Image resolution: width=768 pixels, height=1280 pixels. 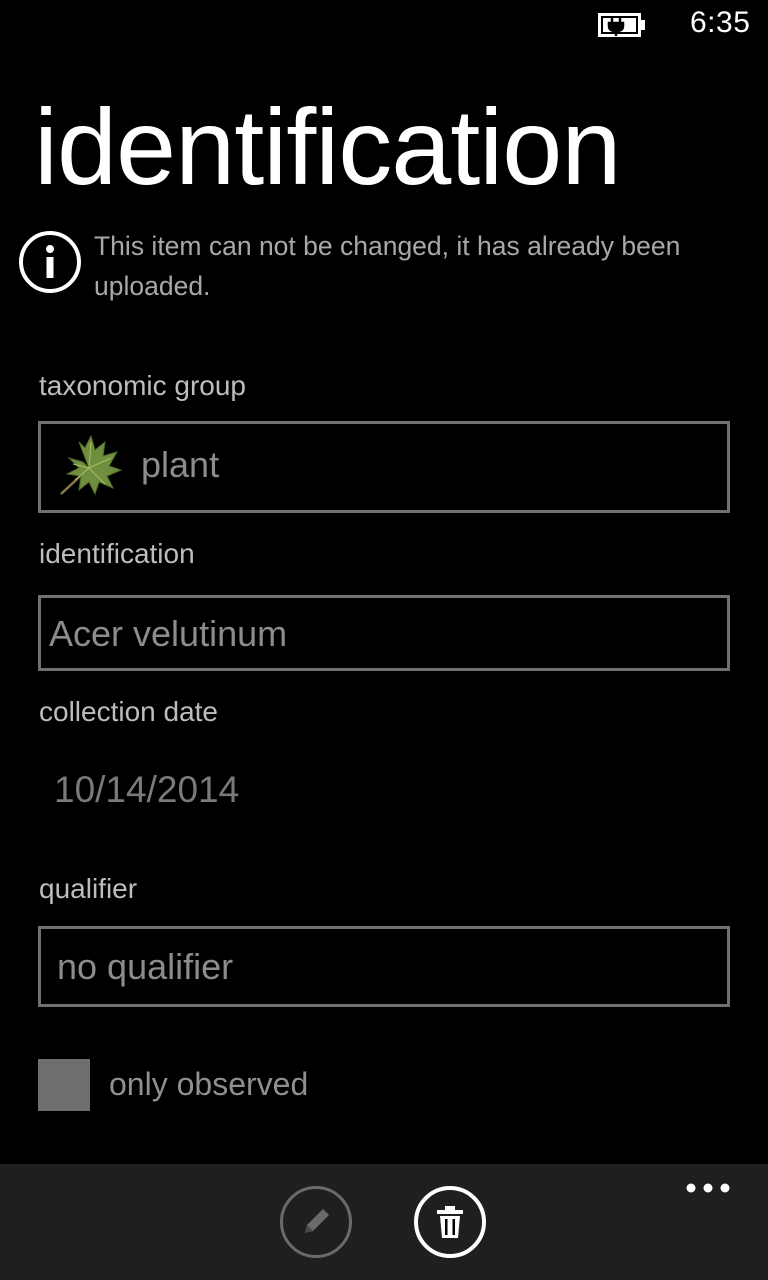 What do you see at coordinates (50, 262) in the screenshot?
I see `info-icon` at bounding box center [50, 262].